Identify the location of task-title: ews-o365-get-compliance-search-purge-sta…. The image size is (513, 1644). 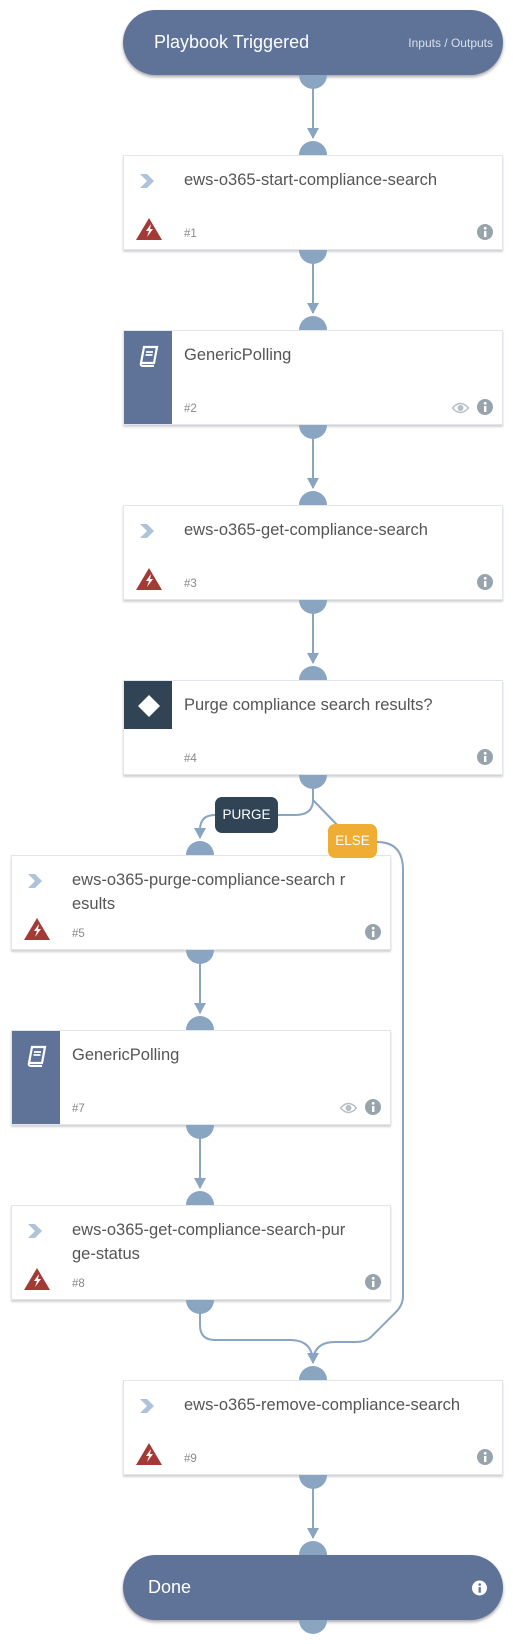
(209, 1242).